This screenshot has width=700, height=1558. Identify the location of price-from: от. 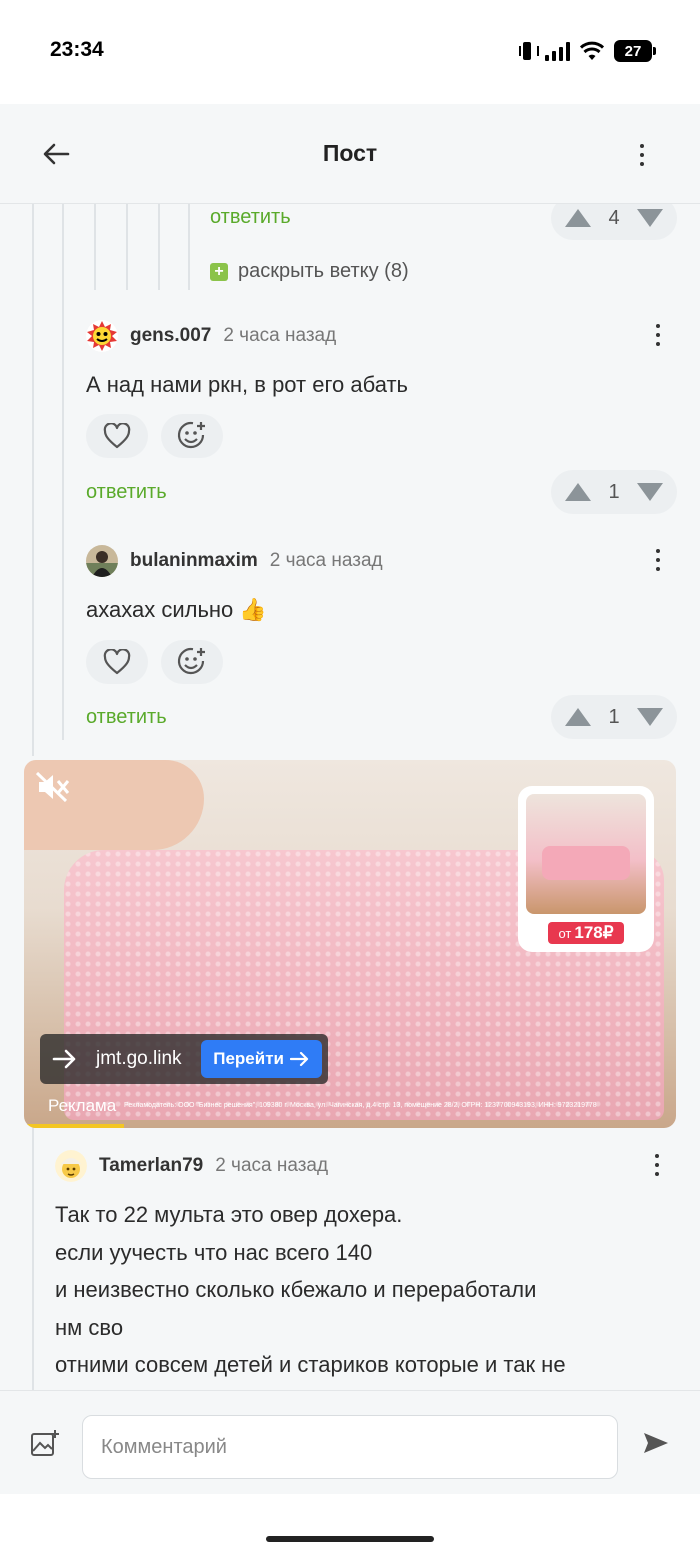
(565, 933).